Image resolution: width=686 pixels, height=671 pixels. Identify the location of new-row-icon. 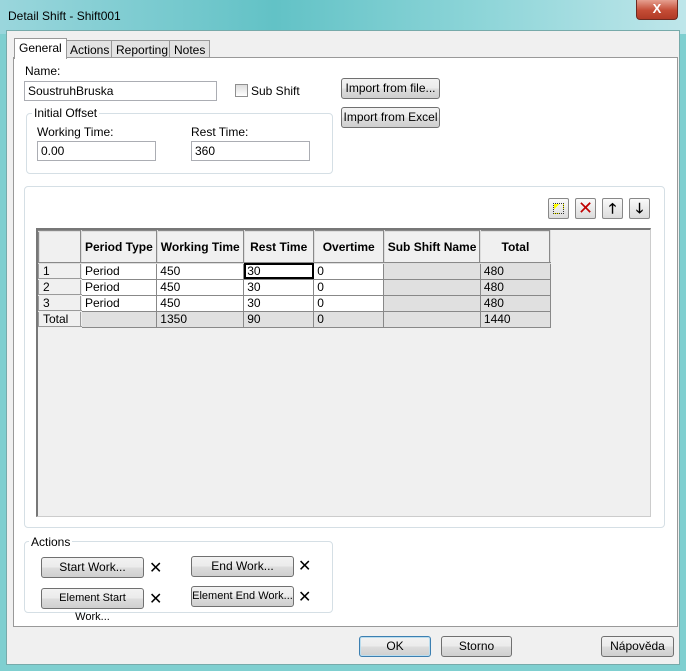
(558, 208).